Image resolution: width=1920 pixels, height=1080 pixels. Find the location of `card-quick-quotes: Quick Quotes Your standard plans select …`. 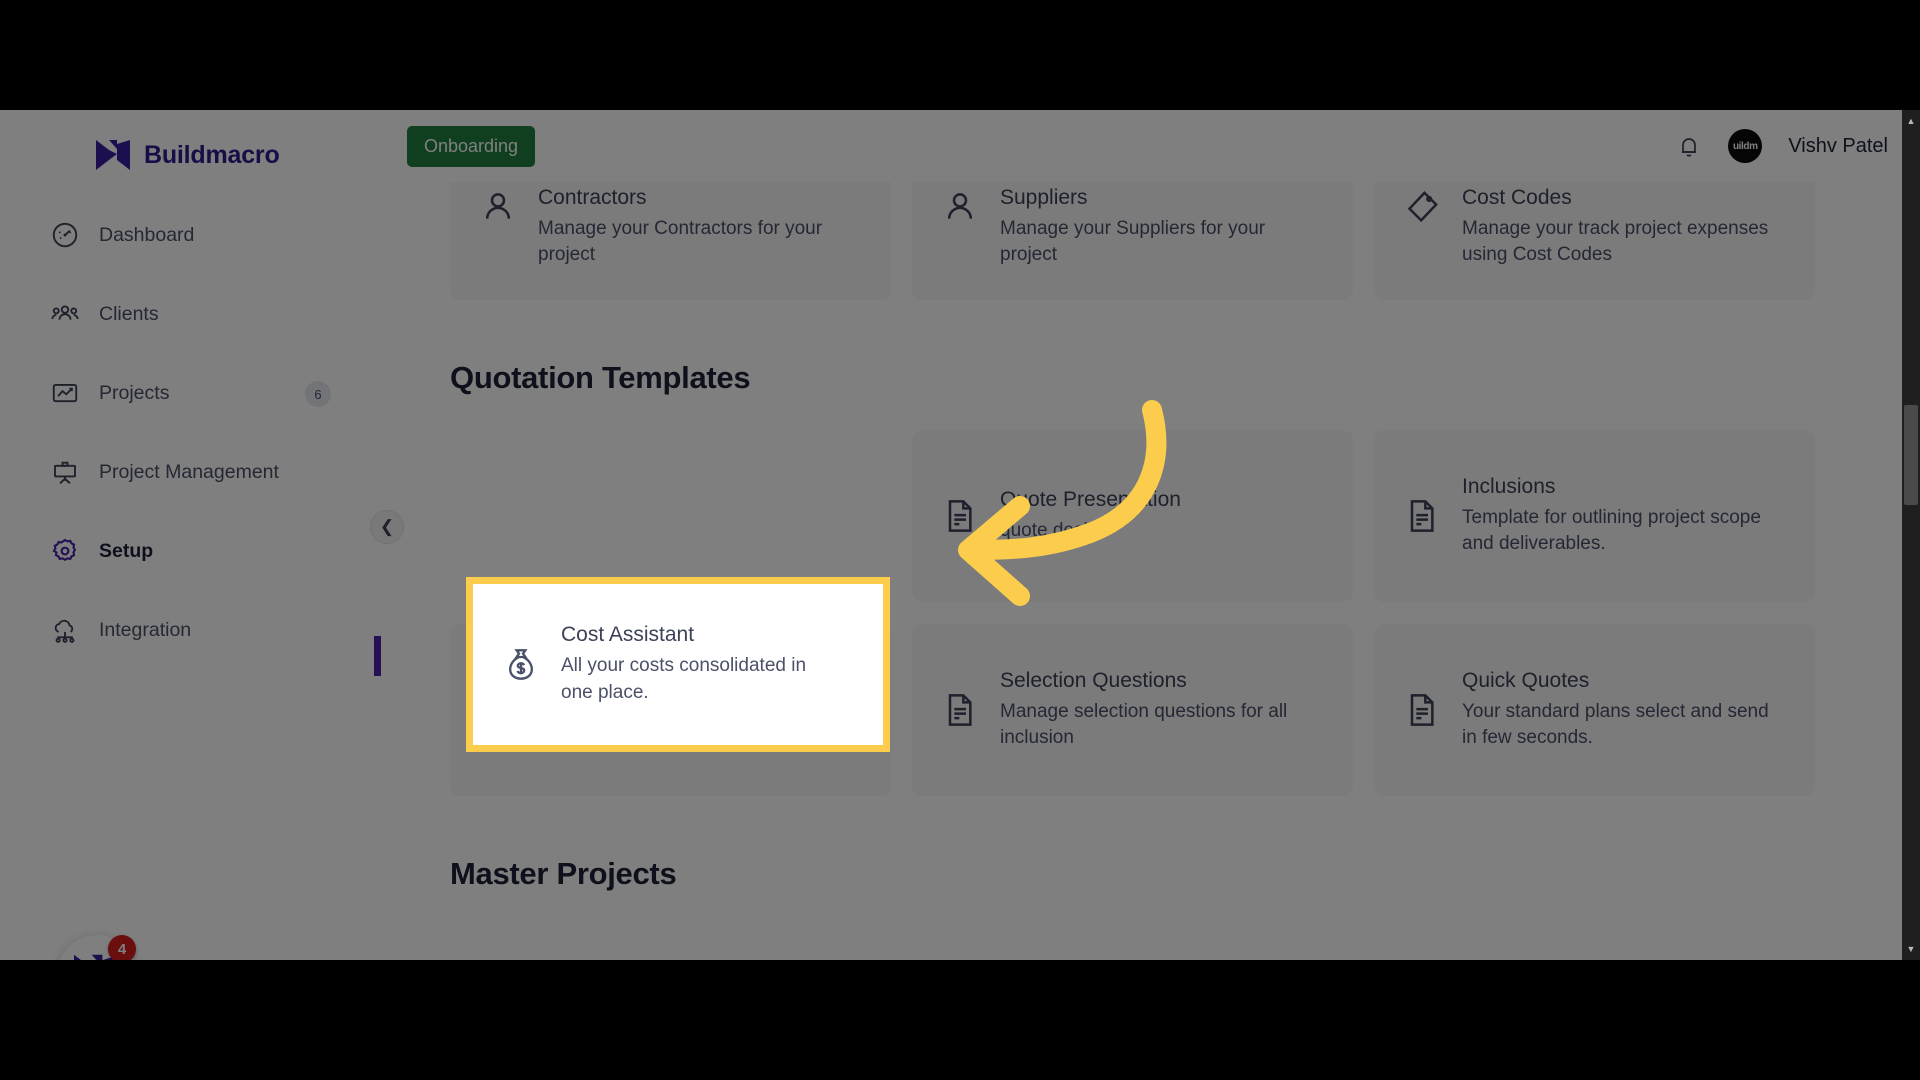

card-quick-quotes: Quick Quotes Your standard plans select … is located at coordinates (1594, 710).